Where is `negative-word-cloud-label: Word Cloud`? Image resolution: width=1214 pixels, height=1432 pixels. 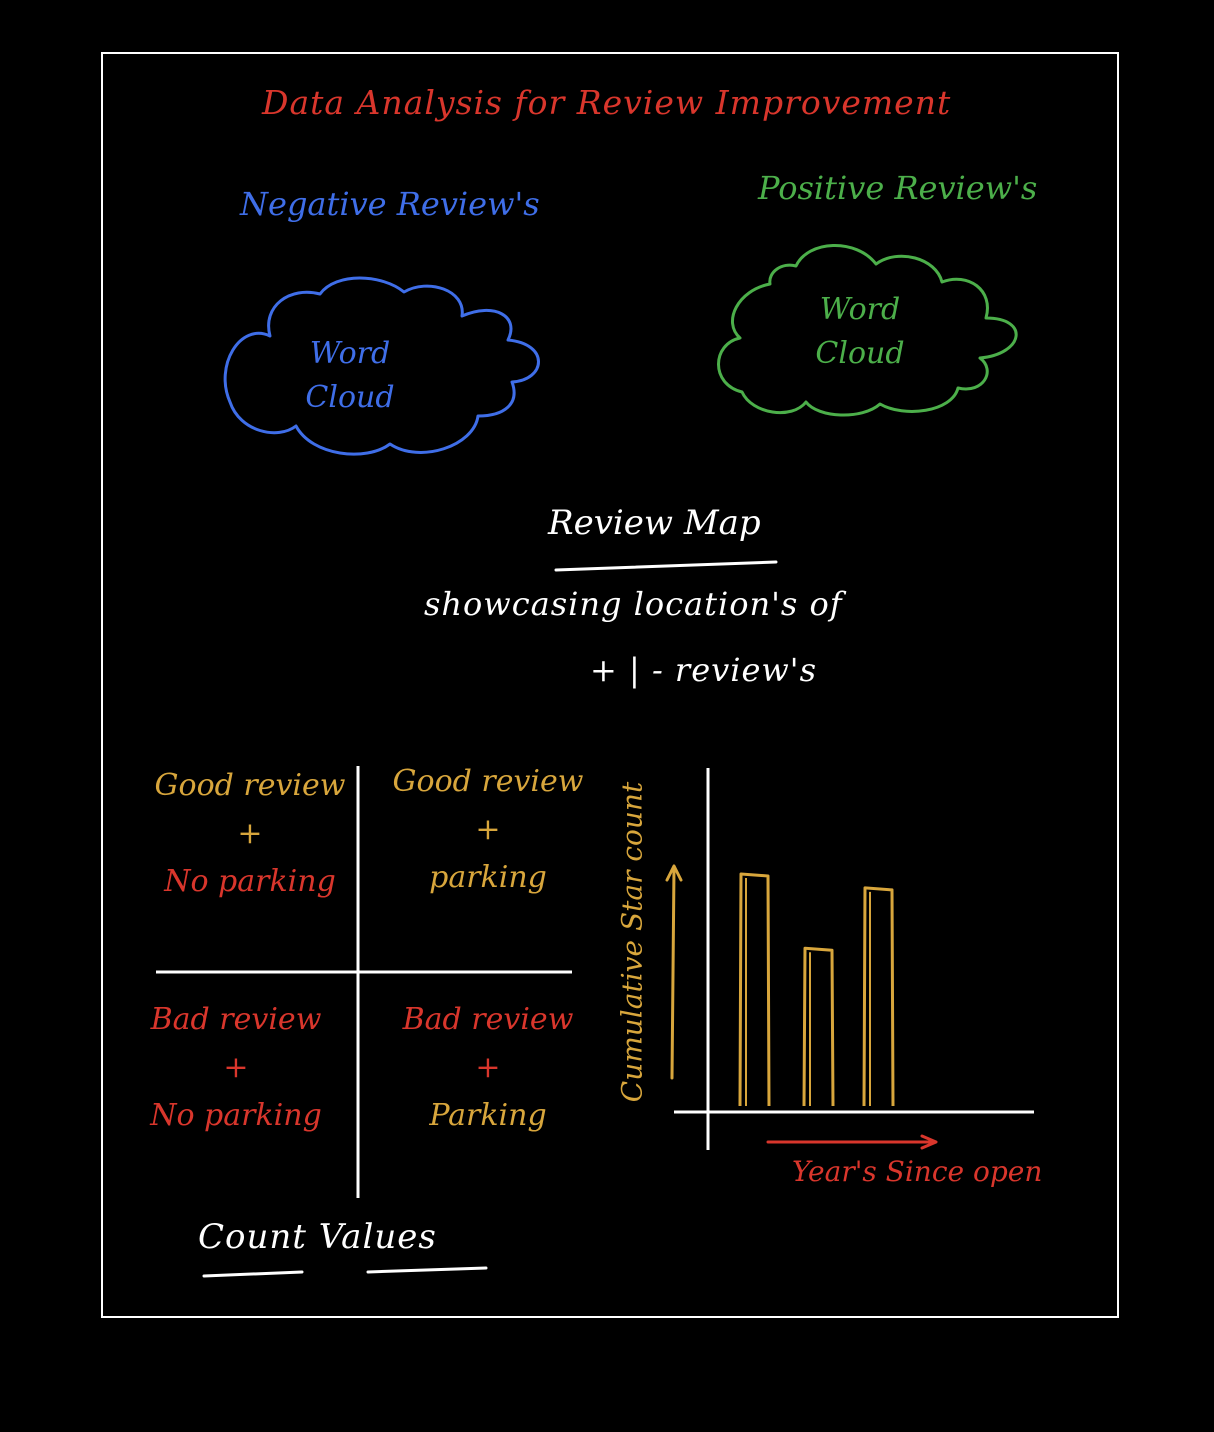 negative-word-cloud-label: Word Cloud is located at coordinates (350, 375).